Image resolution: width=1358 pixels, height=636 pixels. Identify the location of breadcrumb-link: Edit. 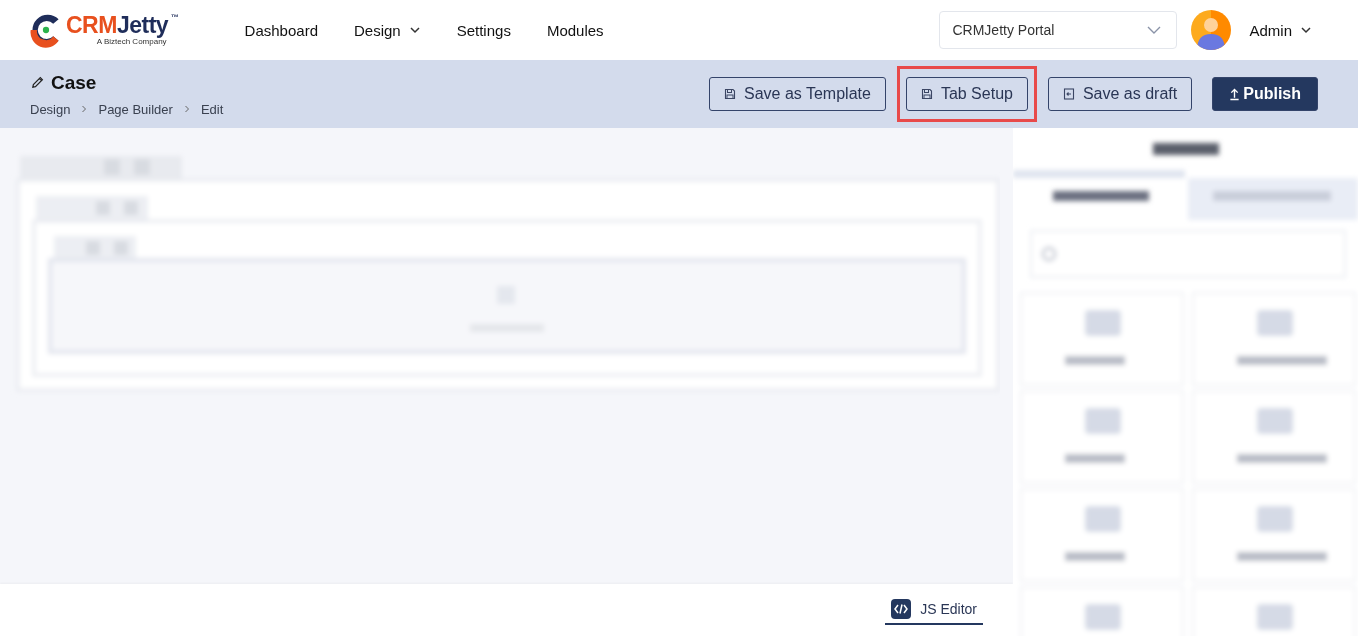
(212, 109).